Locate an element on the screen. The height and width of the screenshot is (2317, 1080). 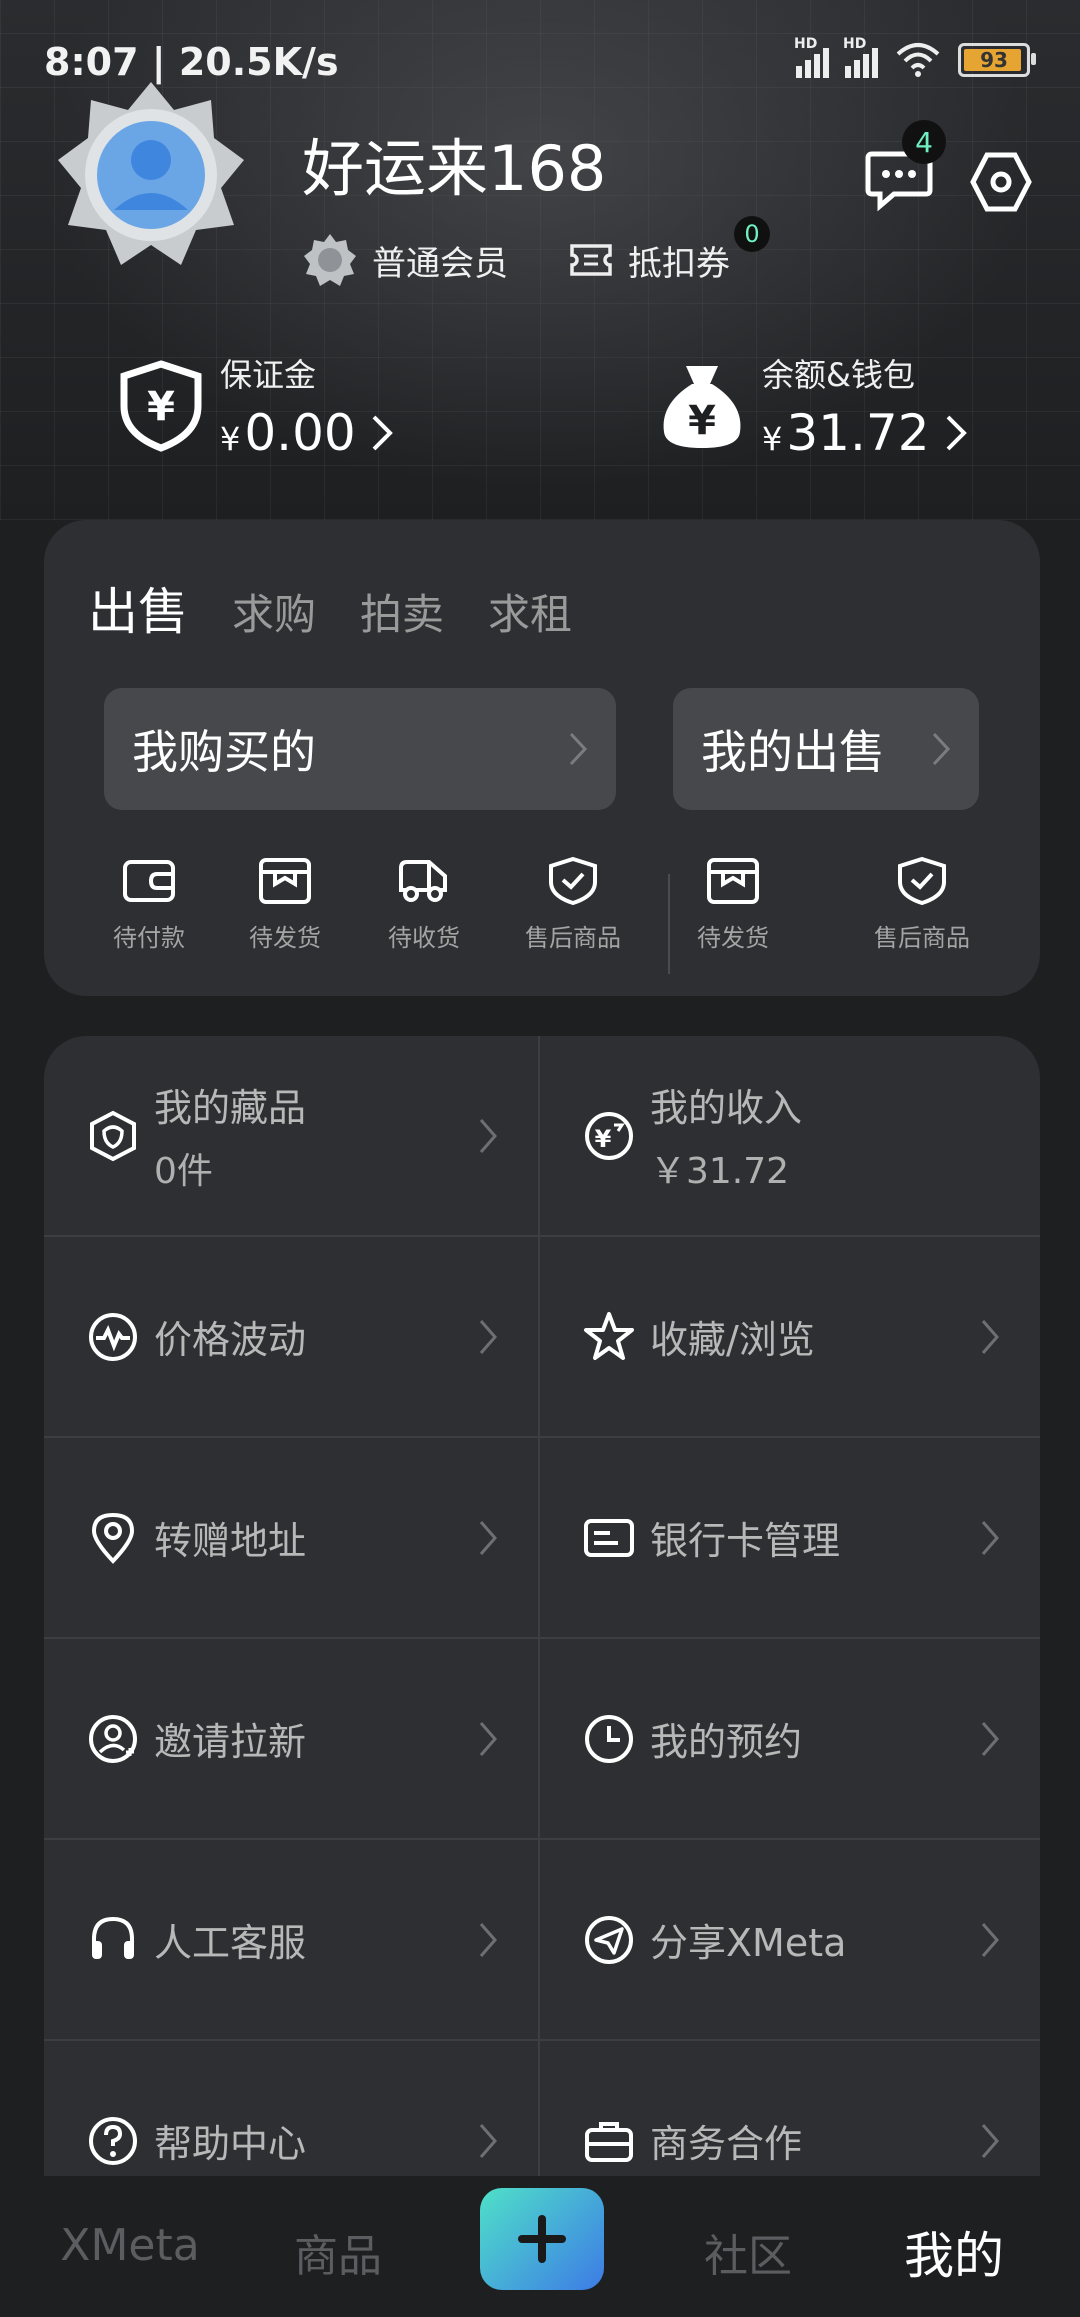
member-level: 普通会员 is located at coordinates (405, 260).